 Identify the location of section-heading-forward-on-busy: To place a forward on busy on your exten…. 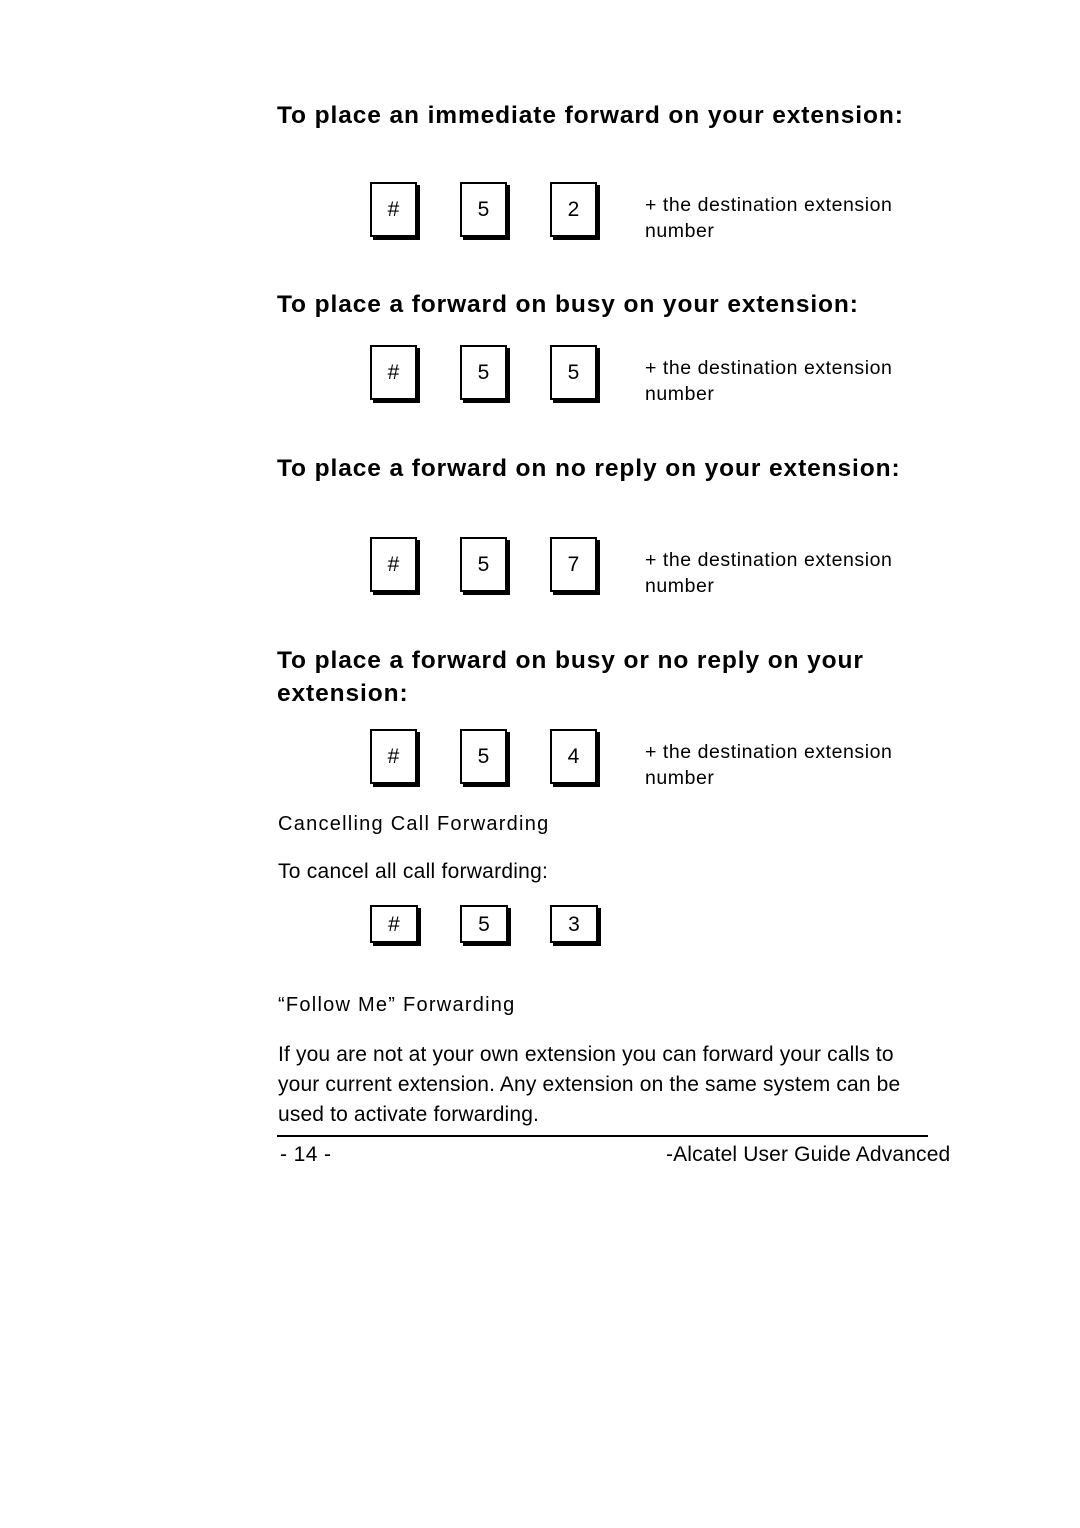
(568, 304).